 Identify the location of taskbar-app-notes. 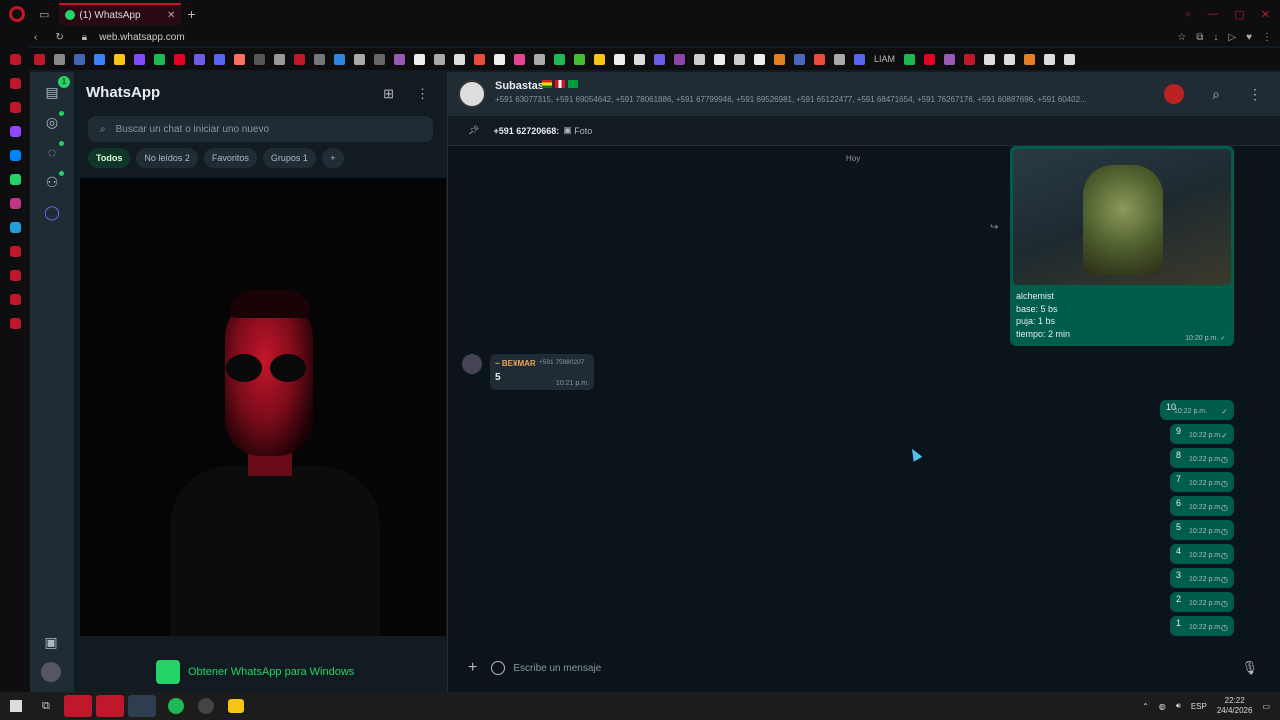
(141, 706).